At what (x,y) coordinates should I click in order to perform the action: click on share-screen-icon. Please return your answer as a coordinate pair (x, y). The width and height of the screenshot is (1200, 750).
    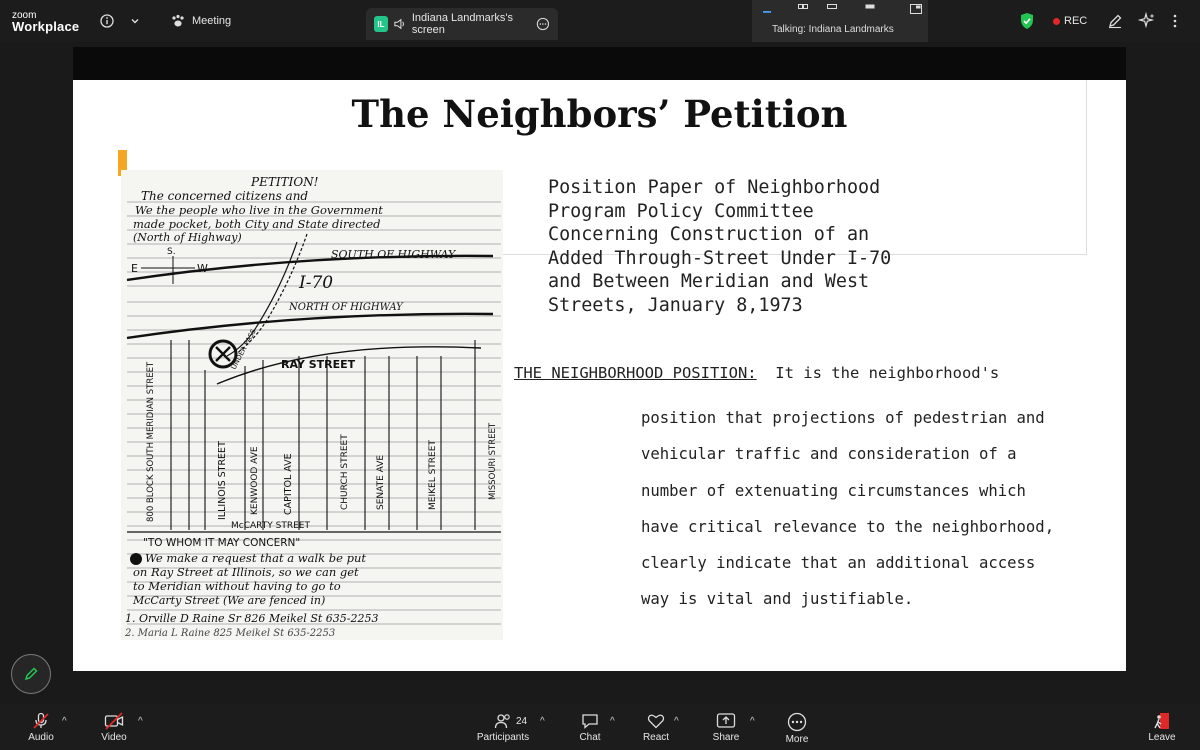
    Looking at the image, I should click on (726, 720).